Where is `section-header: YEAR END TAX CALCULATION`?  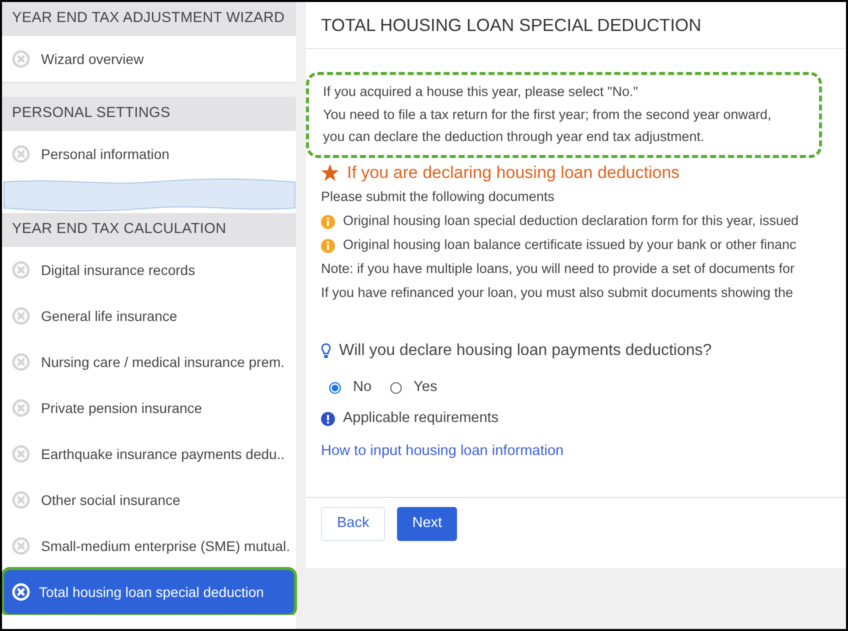 section-header: YEAR END TAX CALCULATION is located at coordinates (149, 230).